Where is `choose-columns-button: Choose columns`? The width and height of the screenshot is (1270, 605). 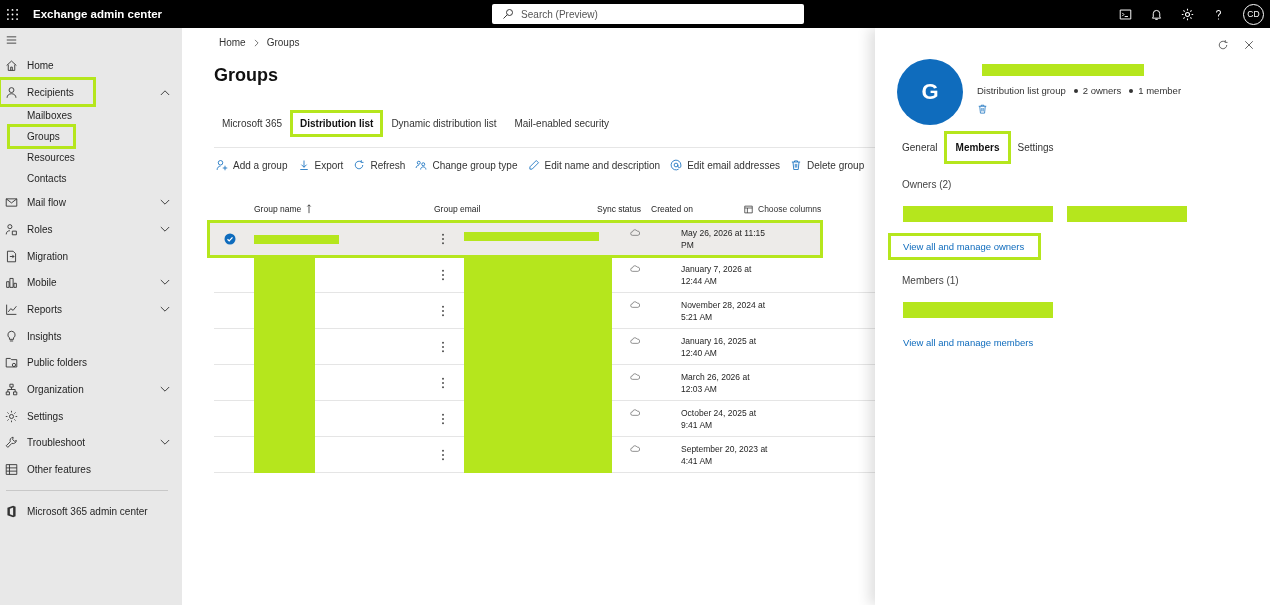 choose-columns-button: Choose columns is located at coordinates (809, 209).